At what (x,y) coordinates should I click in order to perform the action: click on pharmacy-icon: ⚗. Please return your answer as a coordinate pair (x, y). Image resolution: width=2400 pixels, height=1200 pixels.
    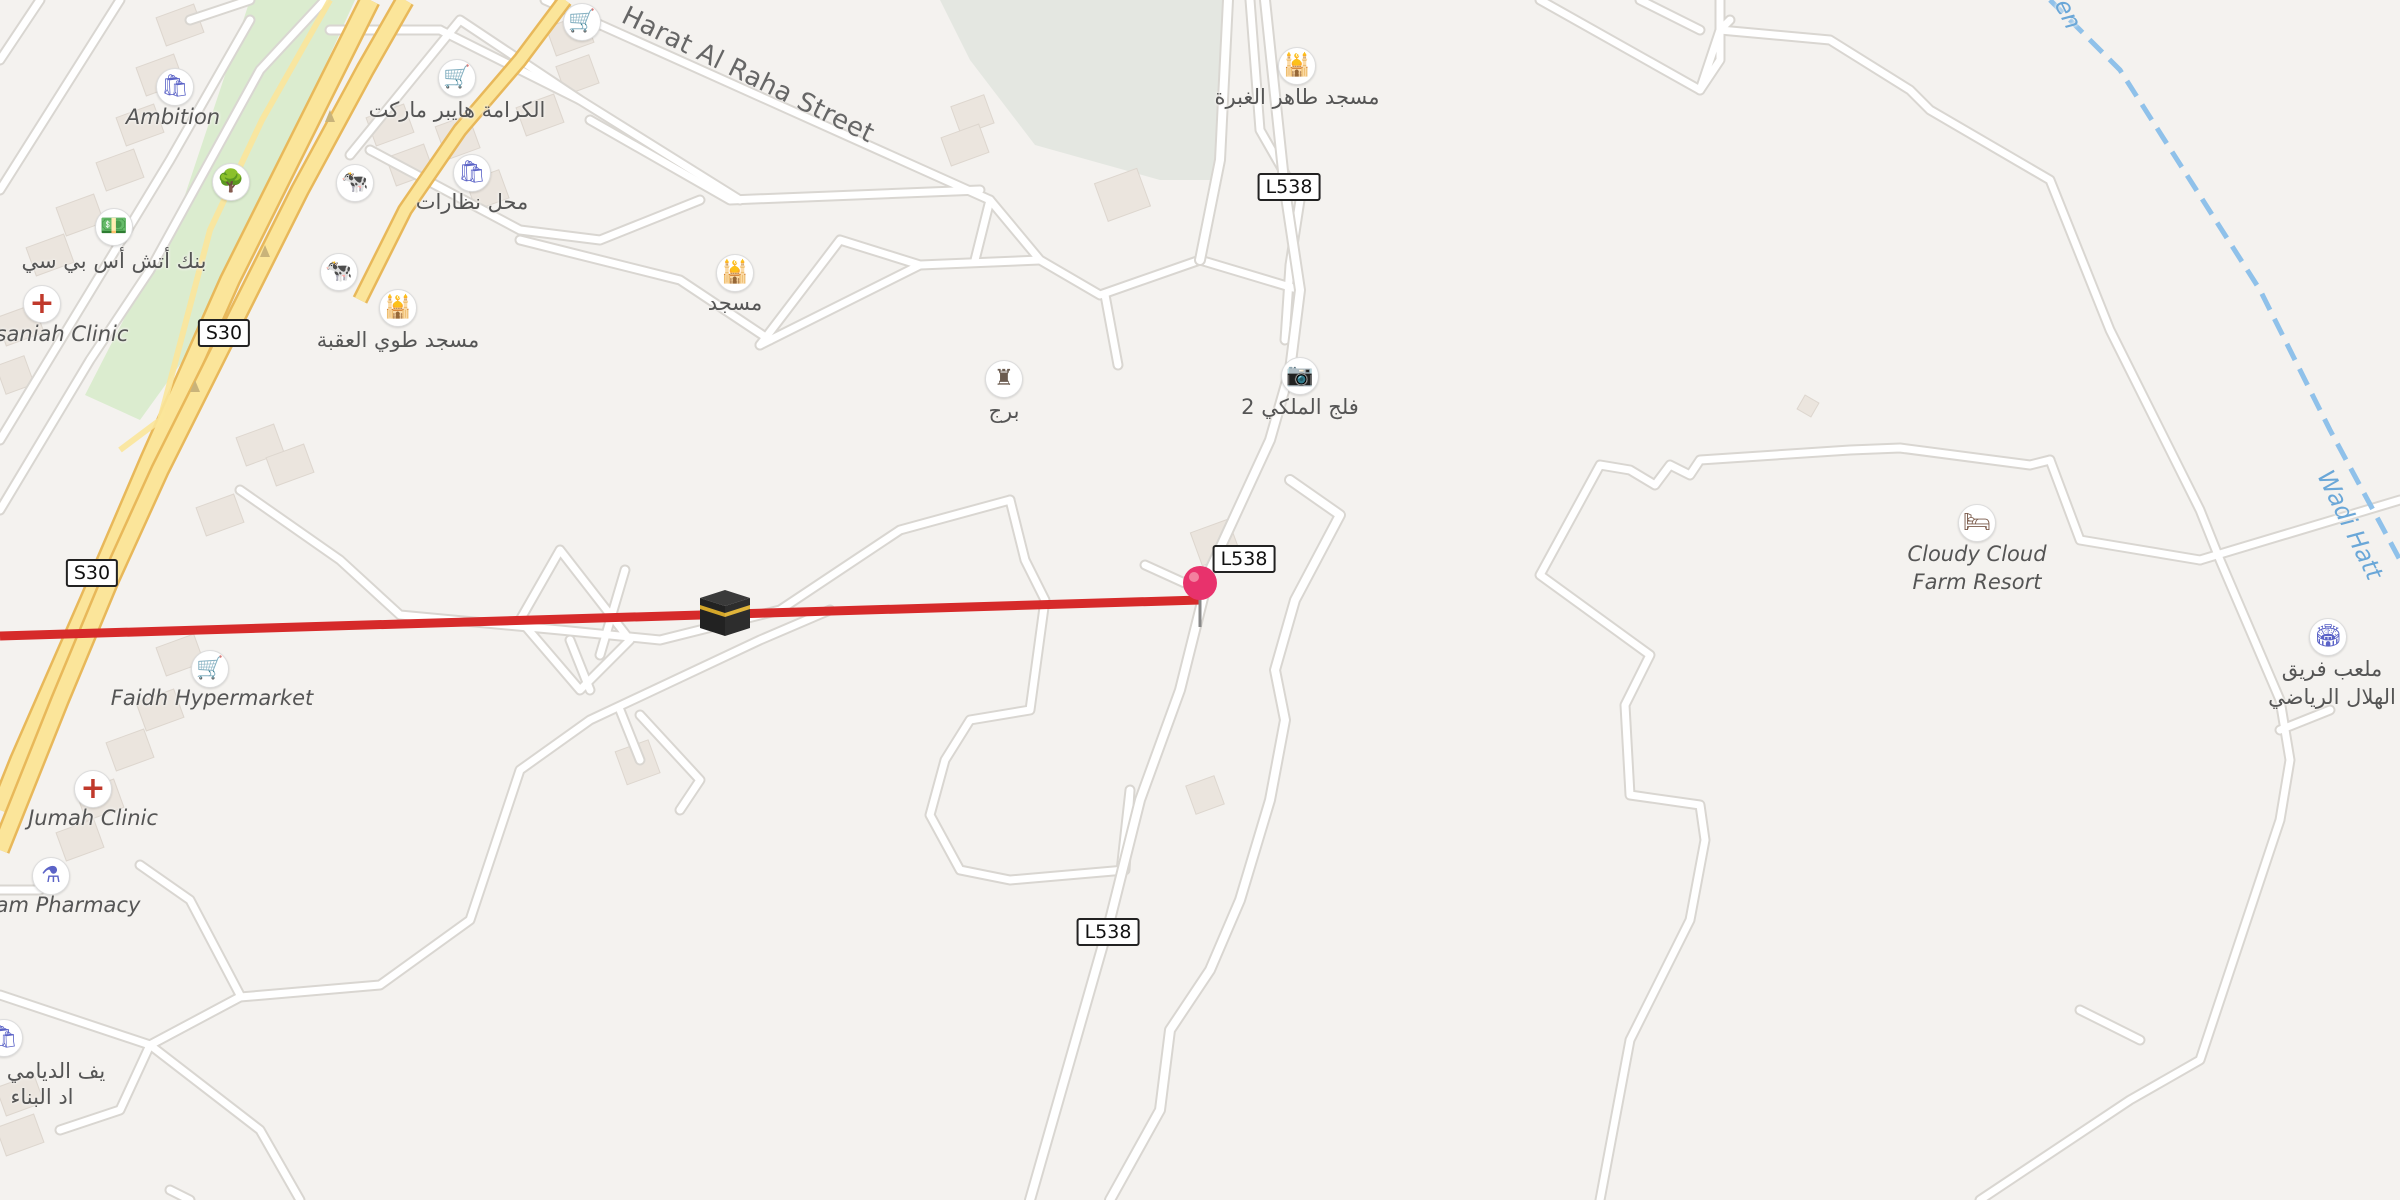
    Looking at the image, I should click on (51, 876).